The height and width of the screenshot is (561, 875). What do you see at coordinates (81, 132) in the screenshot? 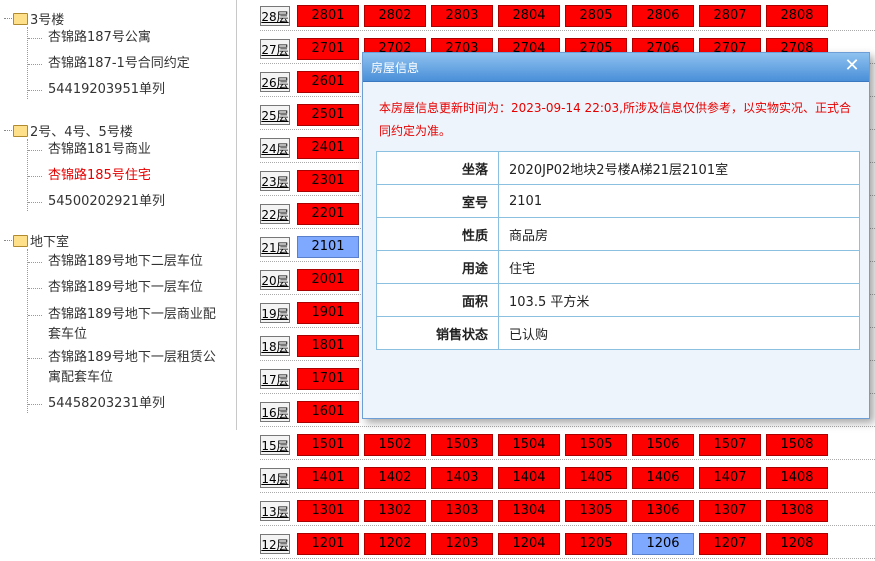
I see `tree-group-label: 2号、4号、5号楼` at bounding box center [81, 132].